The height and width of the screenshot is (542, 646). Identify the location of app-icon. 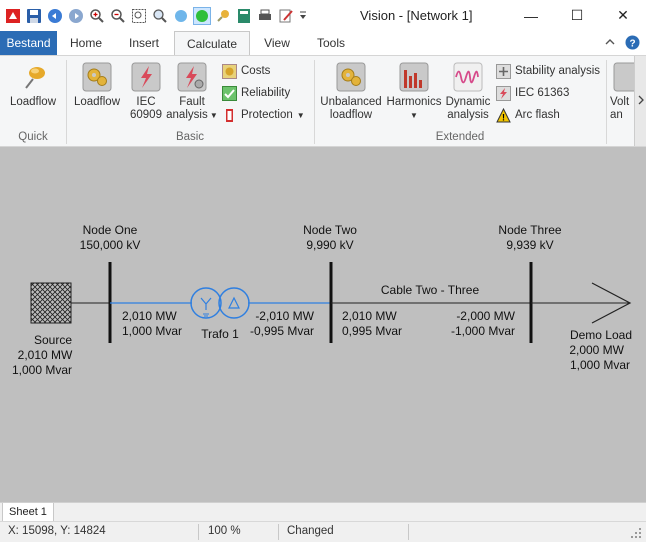
(13, 16).